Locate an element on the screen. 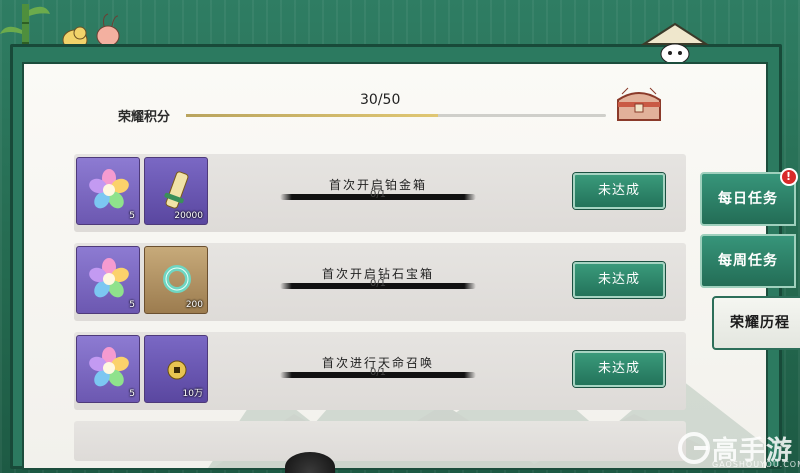 The image size is (800, 473). tab-honor-history: 荣耀历程 is located at coordinates (756, 323).